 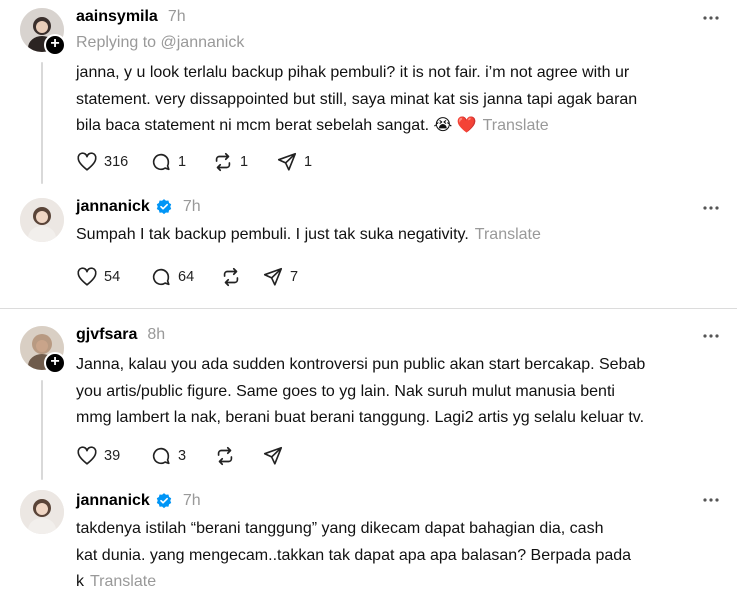 I want to click on reply-button: 1, so click(x=181, y=162).